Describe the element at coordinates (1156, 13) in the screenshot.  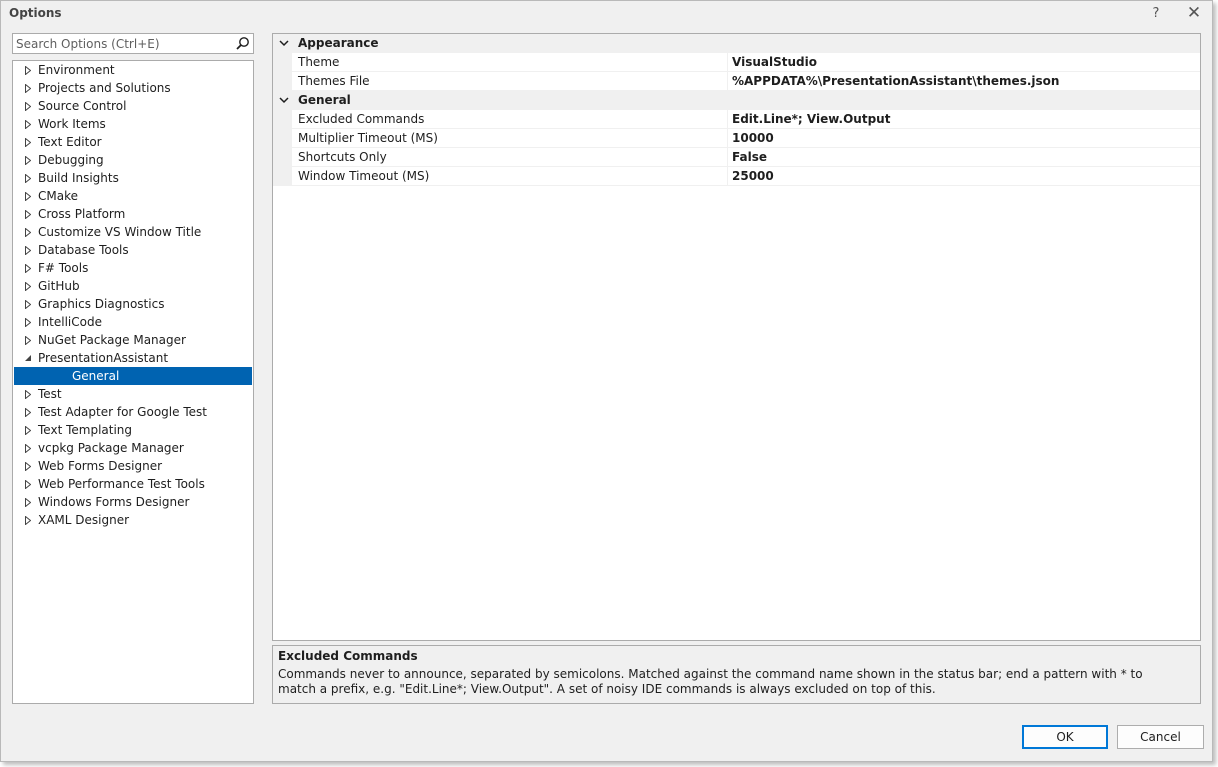
I see `help-button: ?` at that location.